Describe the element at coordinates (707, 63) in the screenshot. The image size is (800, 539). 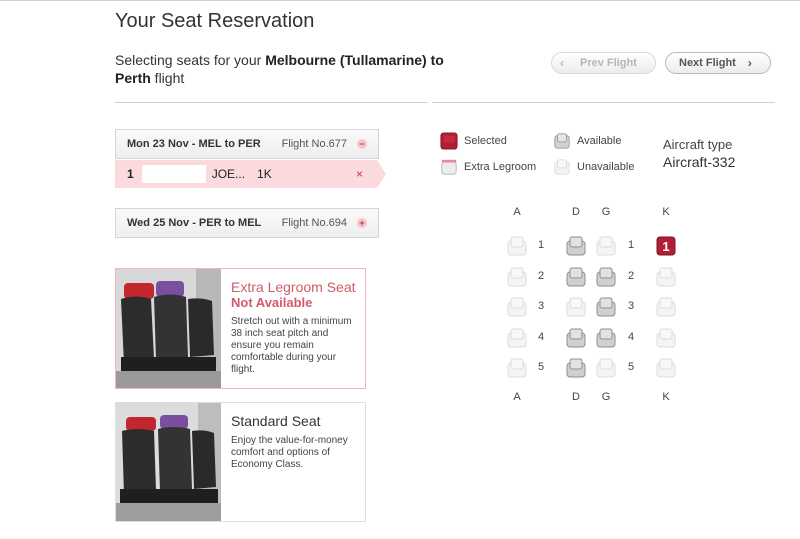
I see `next-flight-label: Next Flight` at that location.